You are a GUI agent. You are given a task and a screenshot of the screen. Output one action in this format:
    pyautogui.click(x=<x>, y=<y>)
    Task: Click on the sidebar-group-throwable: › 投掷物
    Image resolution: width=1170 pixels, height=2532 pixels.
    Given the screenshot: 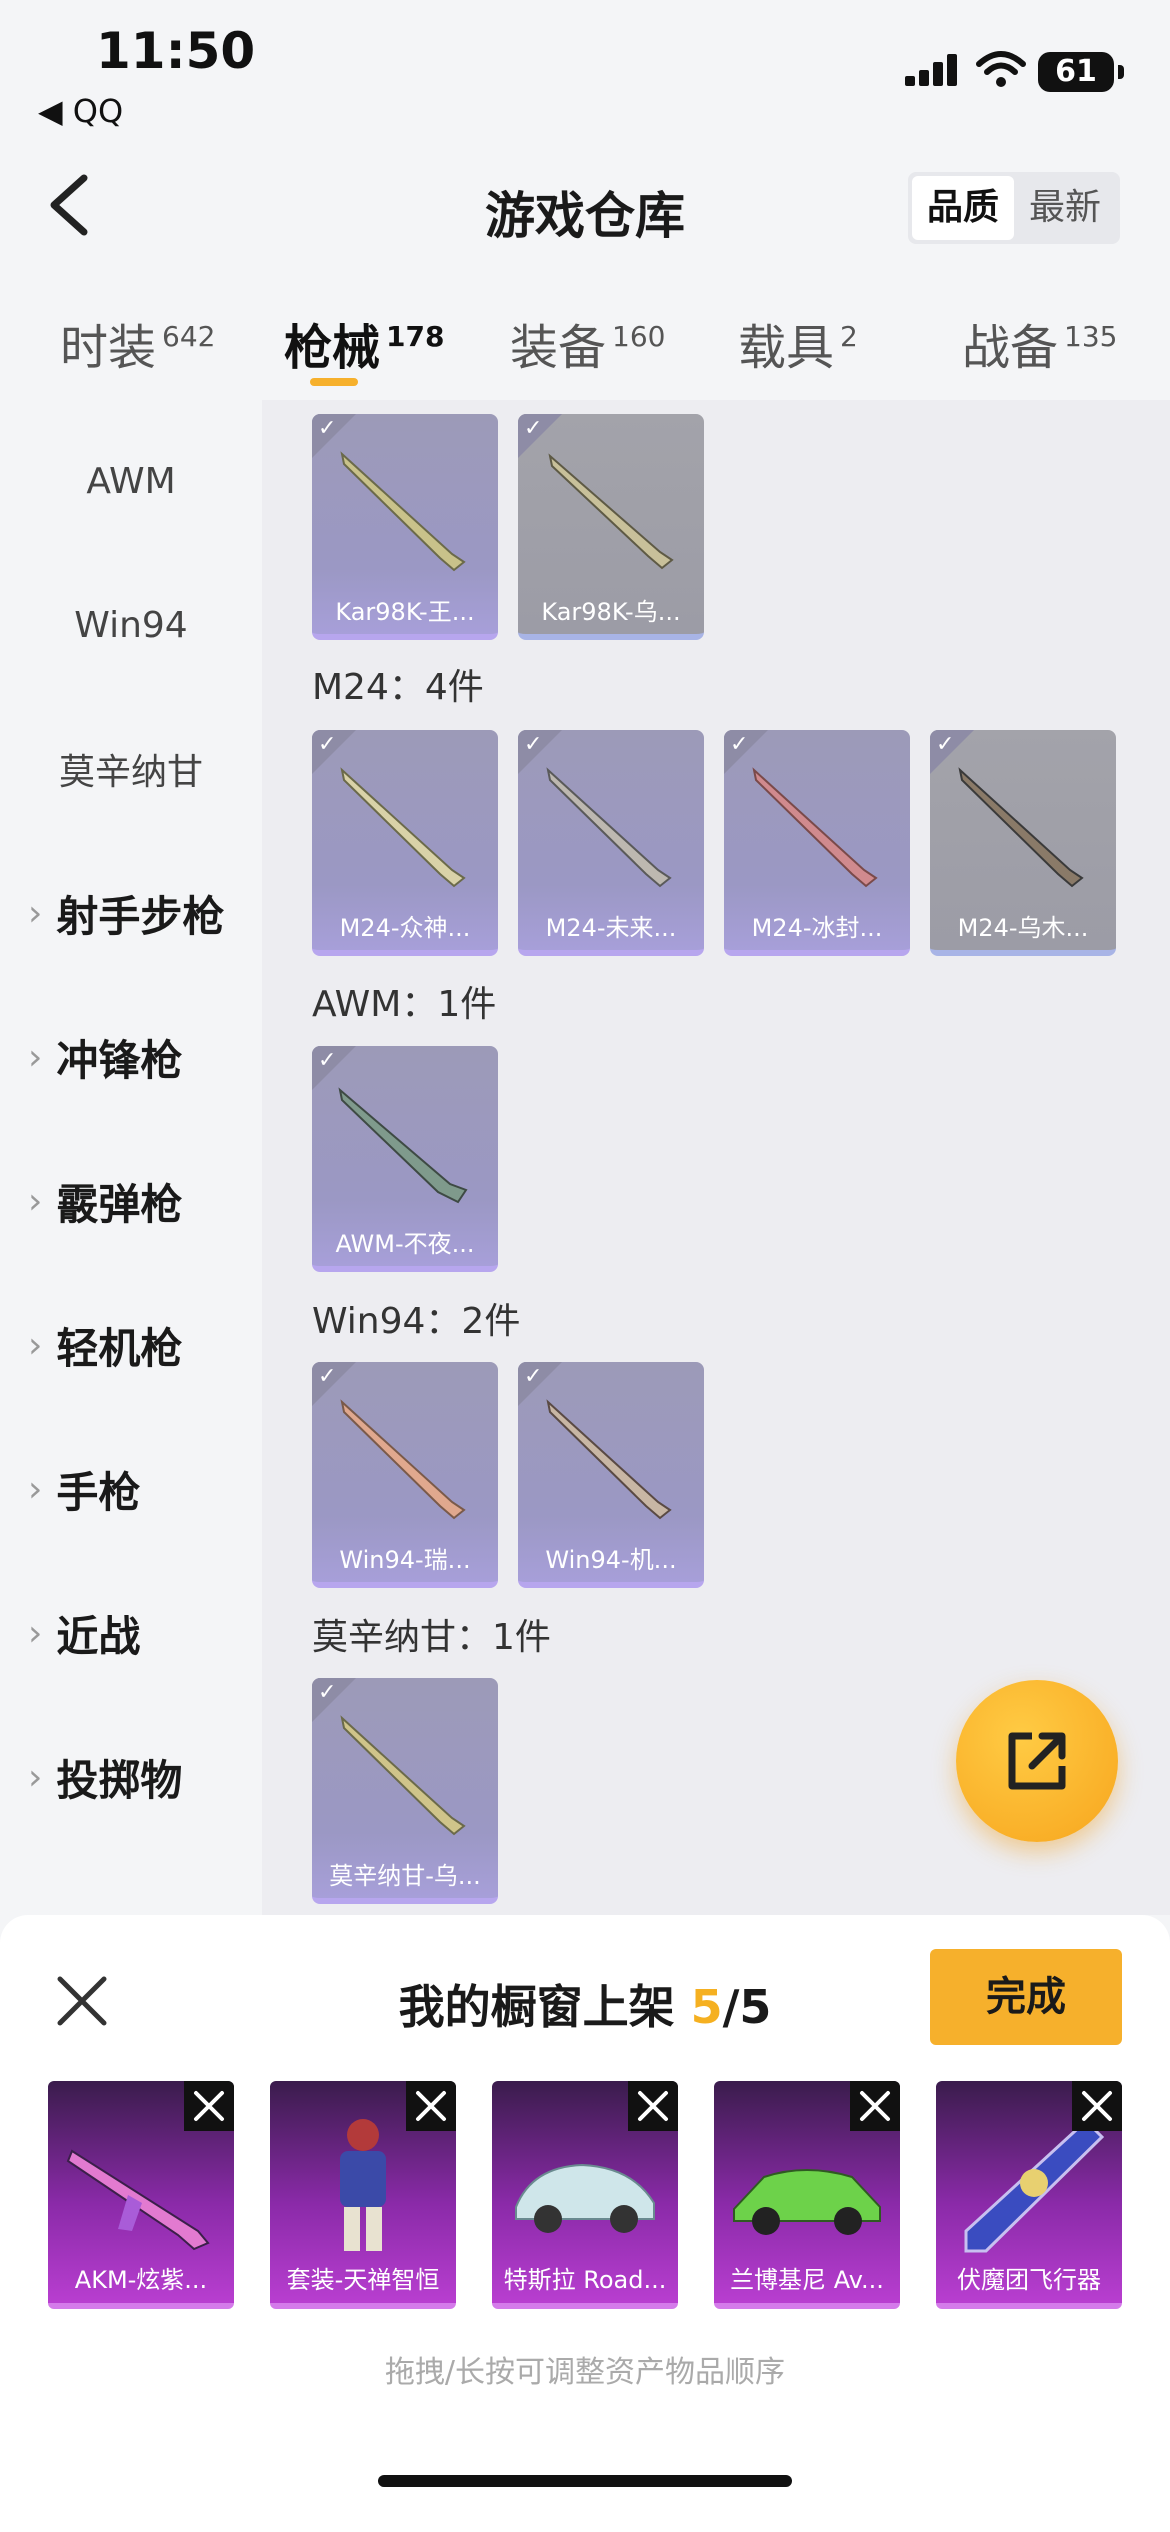 What is the action you would take?
    pyautogui.click(x=131, y=1777)
    